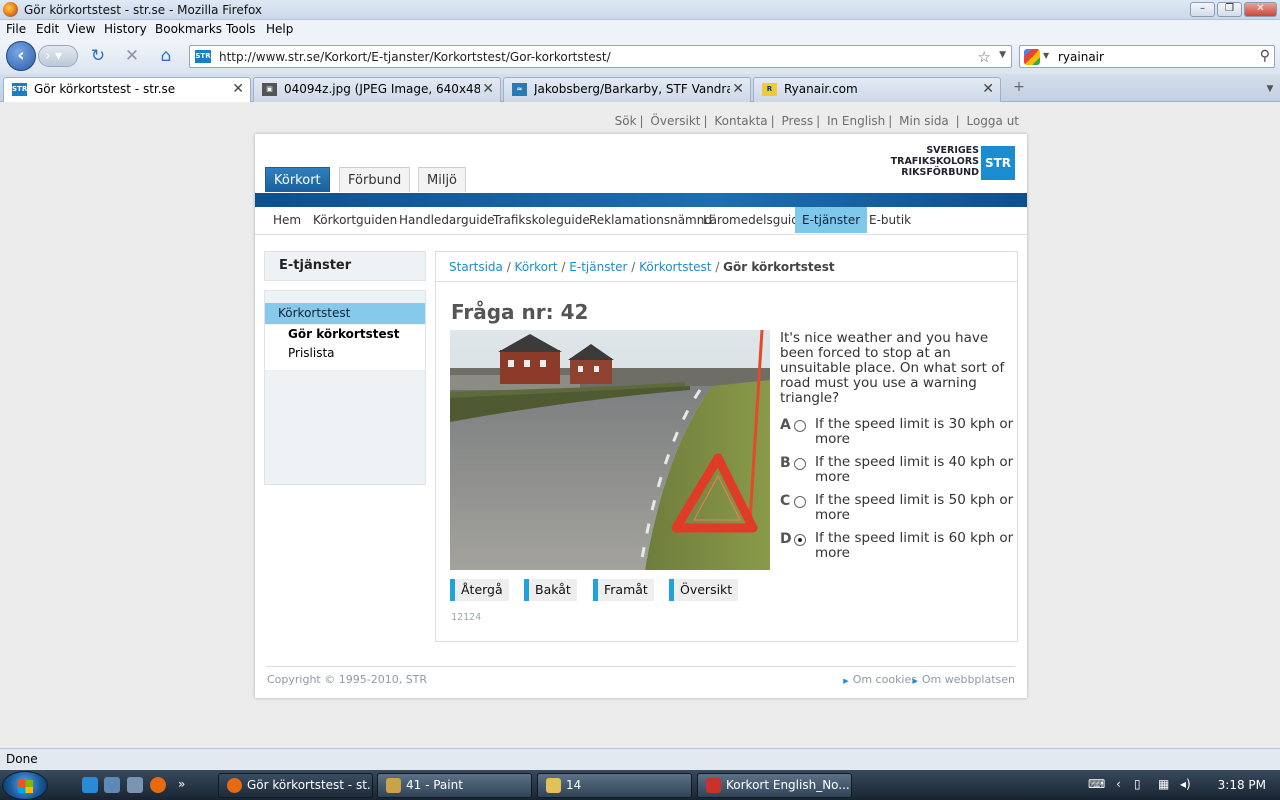 This screenshot has width=1280, height=800. I want to click on bookmark-star-icon: ☆, so click(984, 57).